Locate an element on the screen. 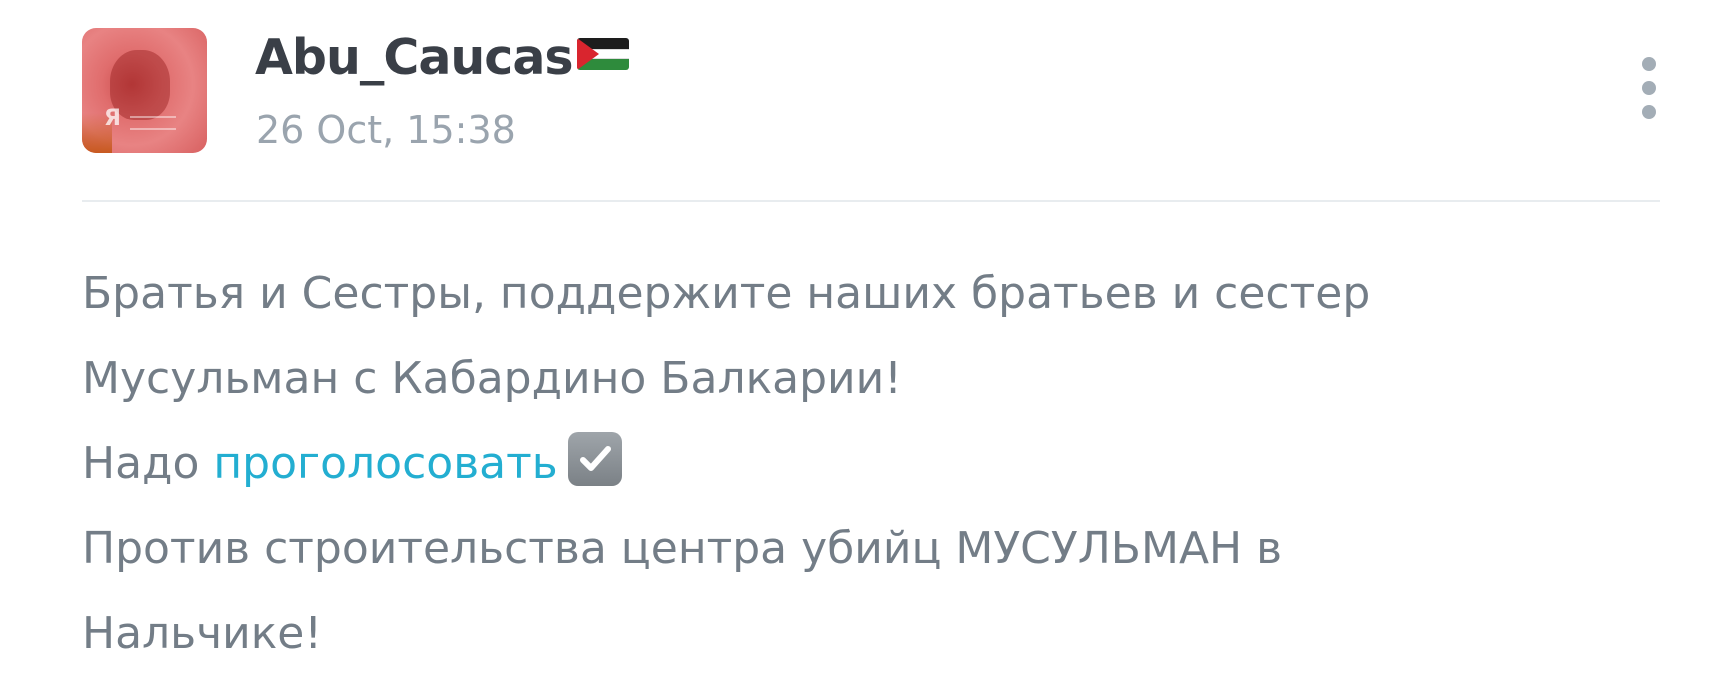 The width and height of the screenshot is (1732, 683). vote-link: проголосовать is located at coordinates (385, 463).